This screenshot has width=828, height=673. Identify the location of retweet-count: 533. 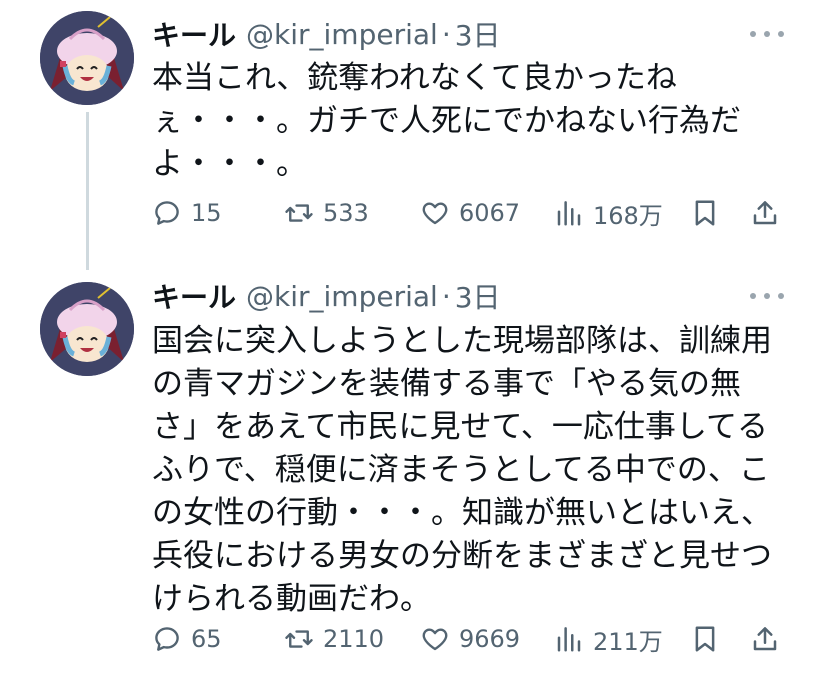
(346, 213).